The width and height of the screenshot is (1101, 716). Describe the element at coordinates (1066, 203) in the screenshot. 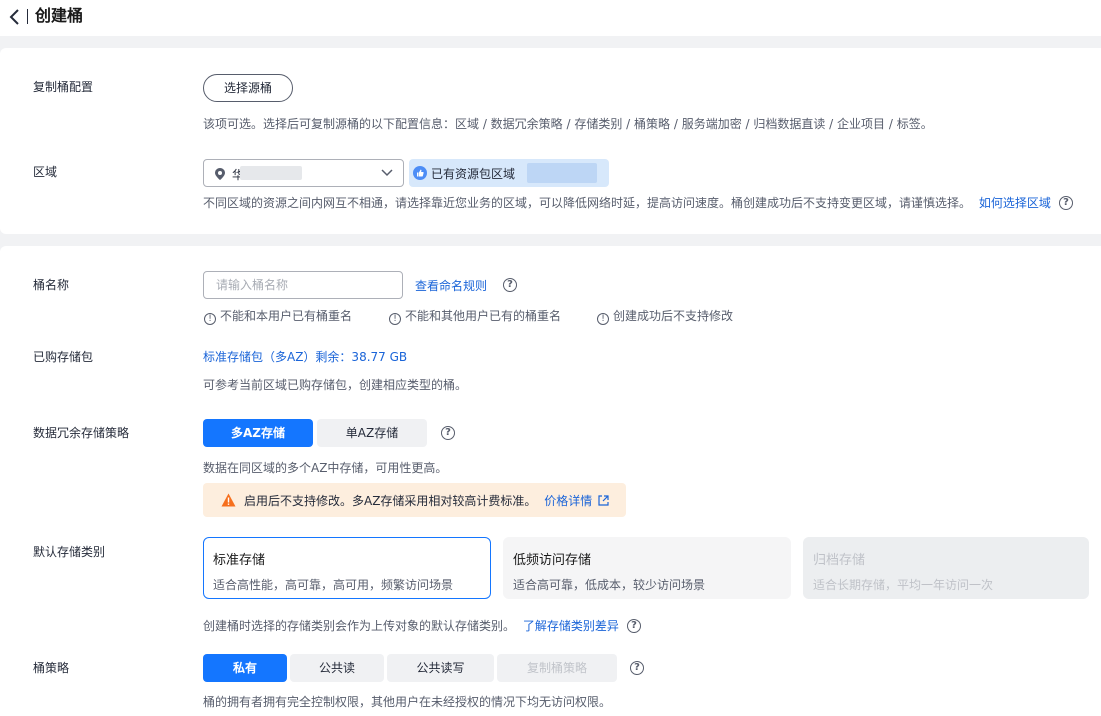

I see `region-help-icon: ?` at that location.